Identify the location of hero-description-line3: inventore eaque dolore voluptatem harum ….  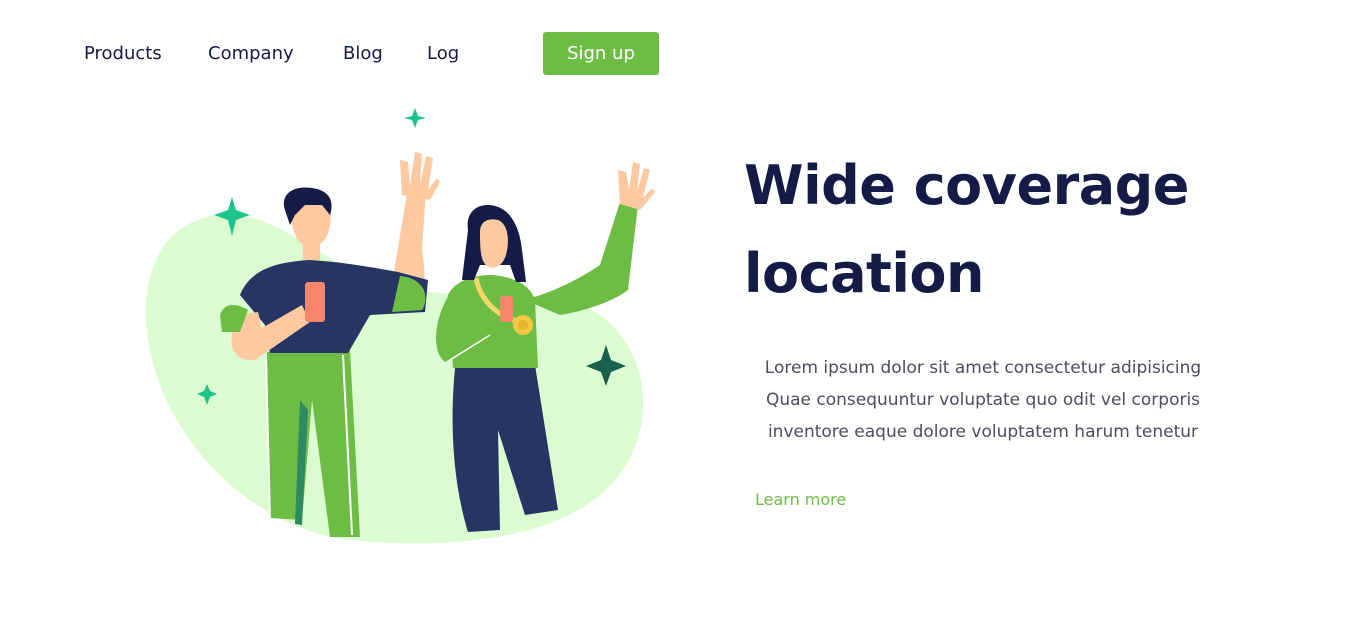
(983, 432).